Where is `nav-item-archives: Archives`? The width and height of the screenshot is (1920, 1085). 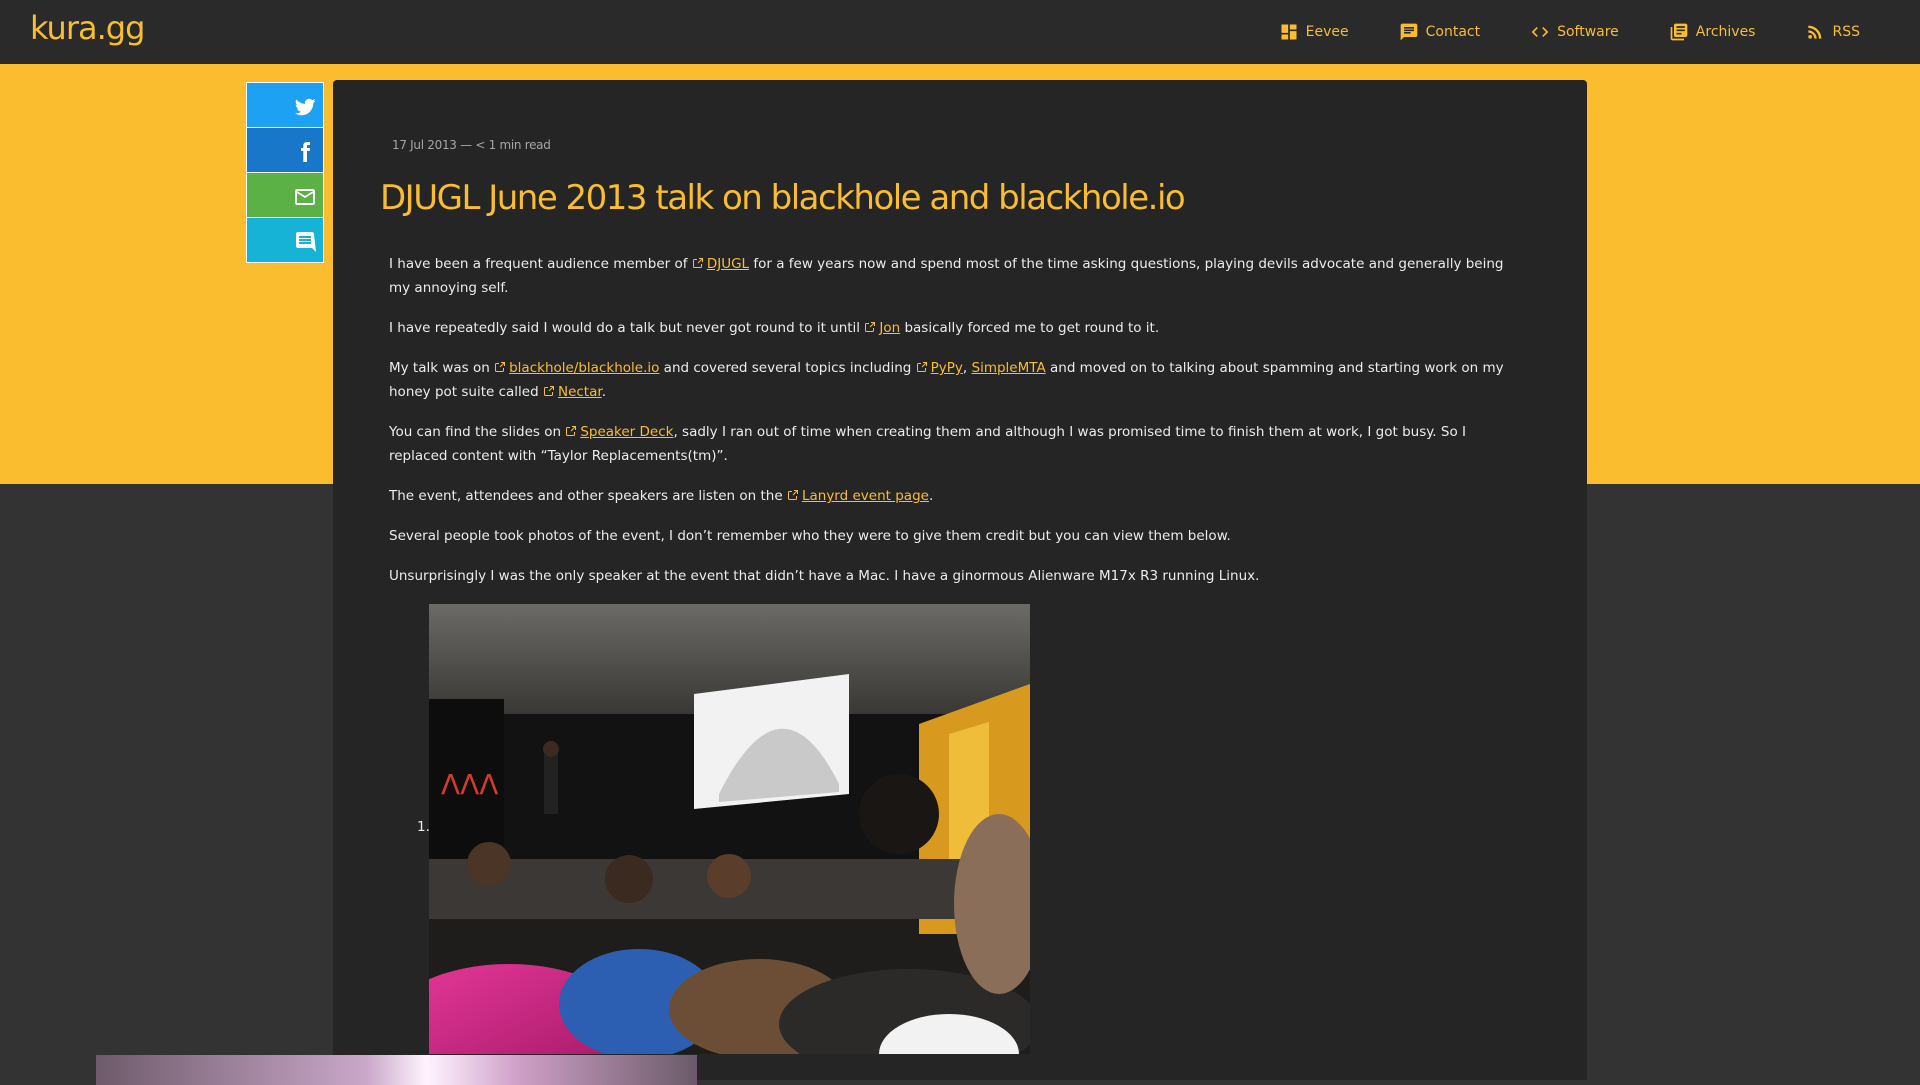
nav-item-archives: Archives is located at coordinates (1712, 32).